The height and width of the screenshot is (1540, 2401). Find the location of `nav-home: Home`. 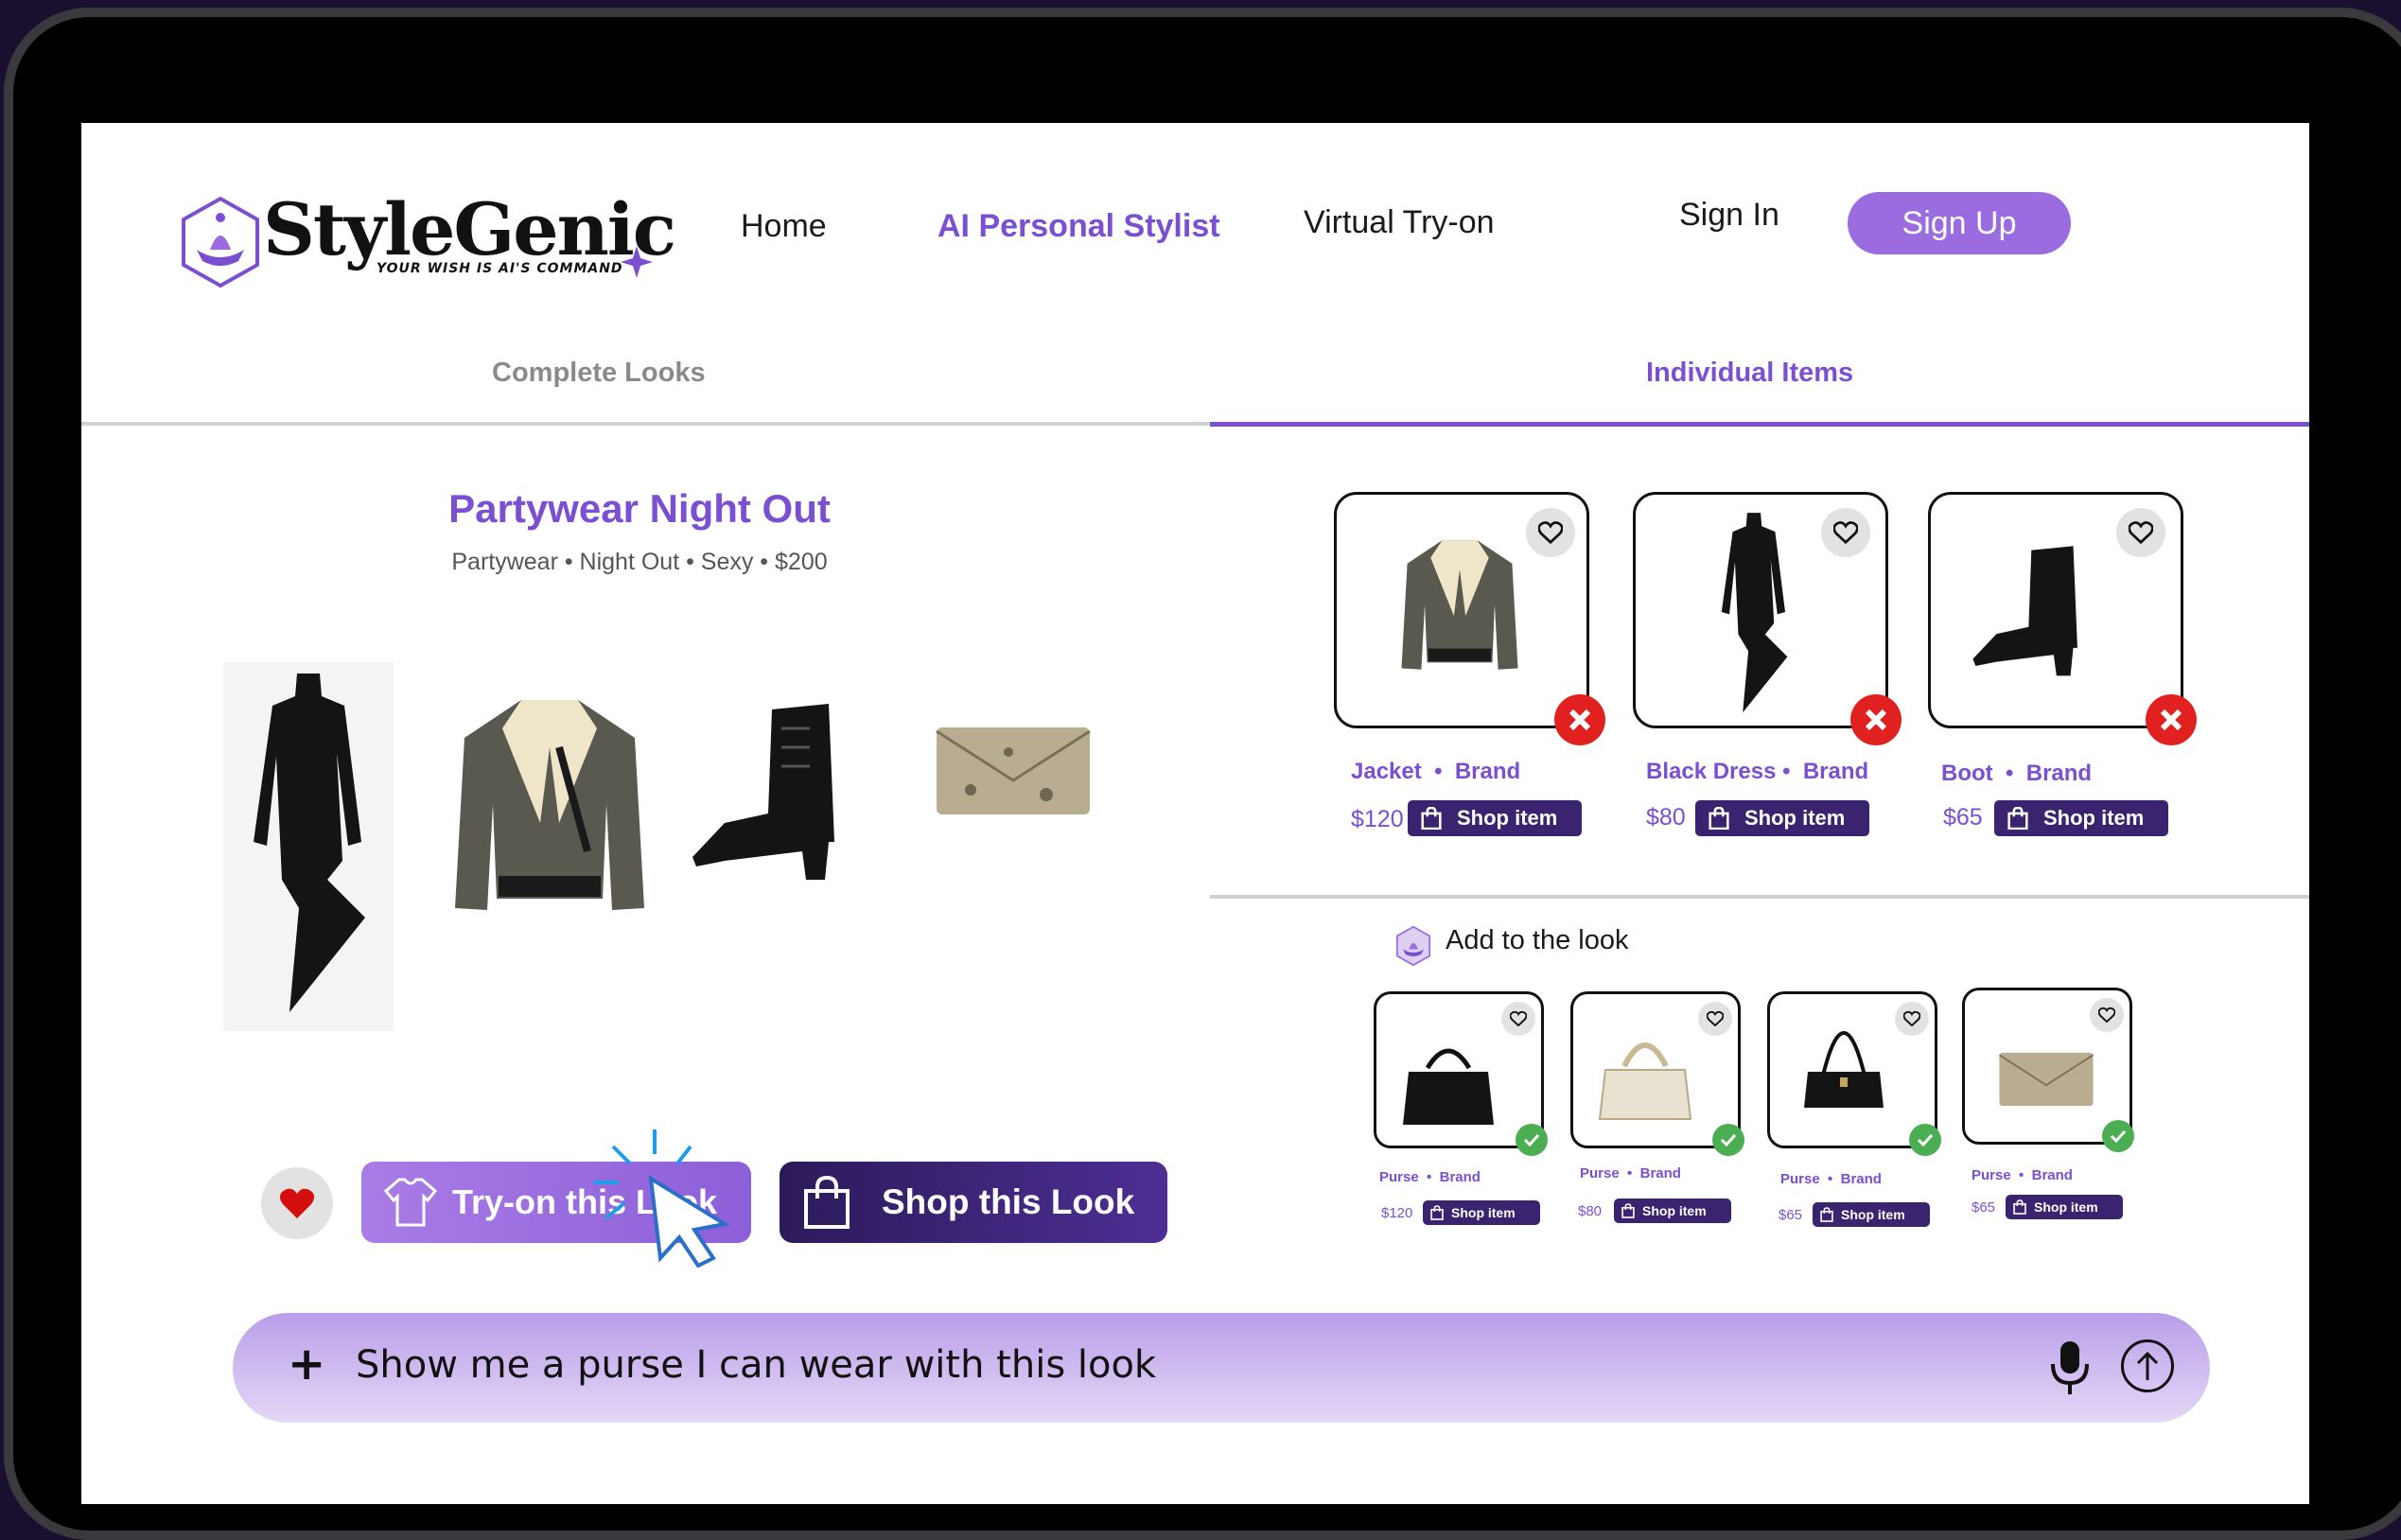

nav-home: Home is located at coordinates (784, 226).